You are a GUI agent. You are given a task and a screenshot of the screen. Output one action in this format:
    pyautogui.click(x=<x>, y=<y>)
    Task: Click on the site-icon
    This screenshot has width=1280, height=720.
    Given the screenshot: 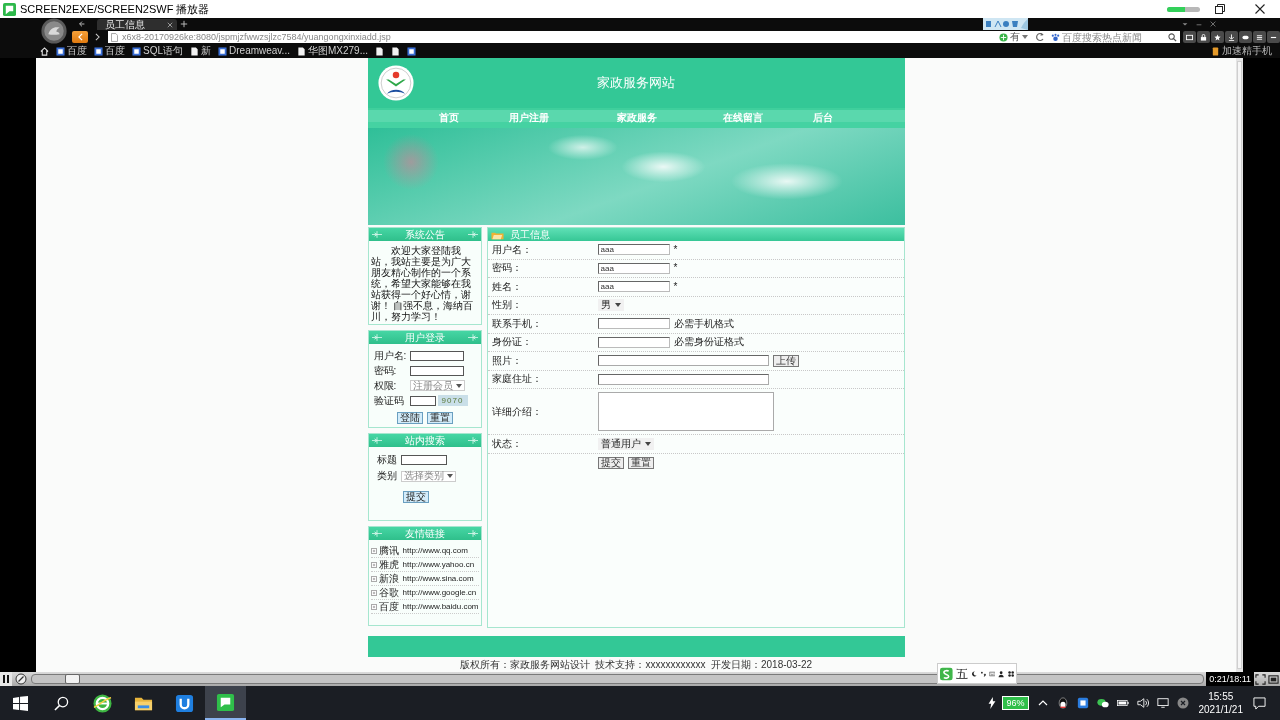 What is the action you would take?
    pyautogui.click(x=222, y=51)
    